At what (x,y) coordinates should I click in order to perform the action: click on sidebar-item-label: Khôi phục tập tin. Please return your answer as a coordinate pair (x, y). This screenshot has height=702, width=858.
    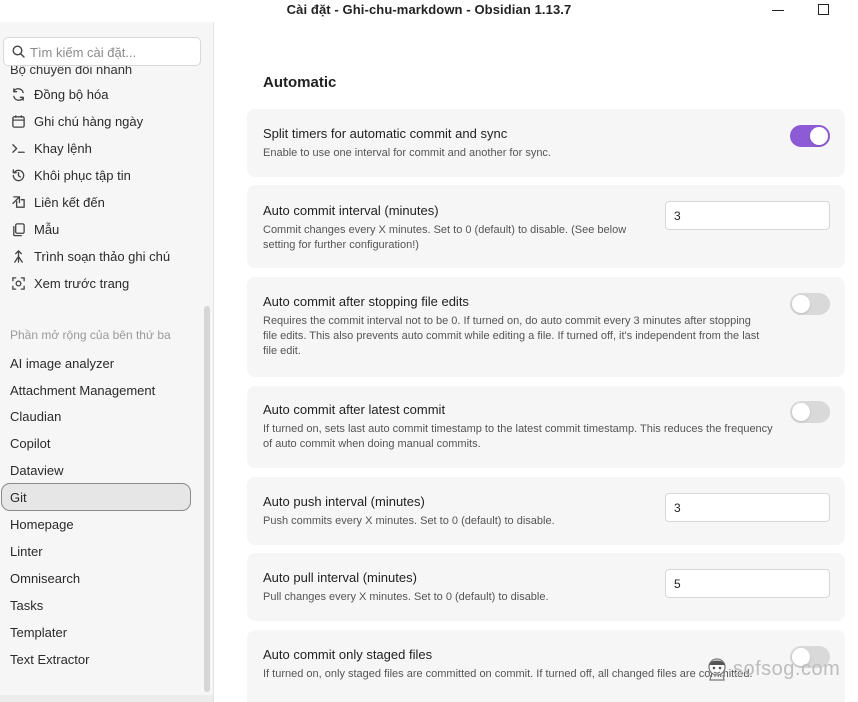
    Looking at the image, I should click on (82, 175).